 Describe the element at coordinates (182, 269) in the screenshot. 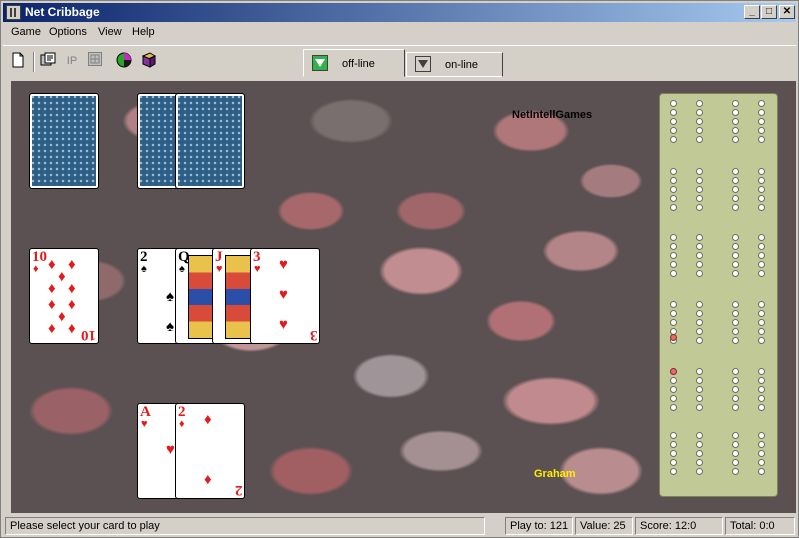

I see `card-suit: ♠` at that location.